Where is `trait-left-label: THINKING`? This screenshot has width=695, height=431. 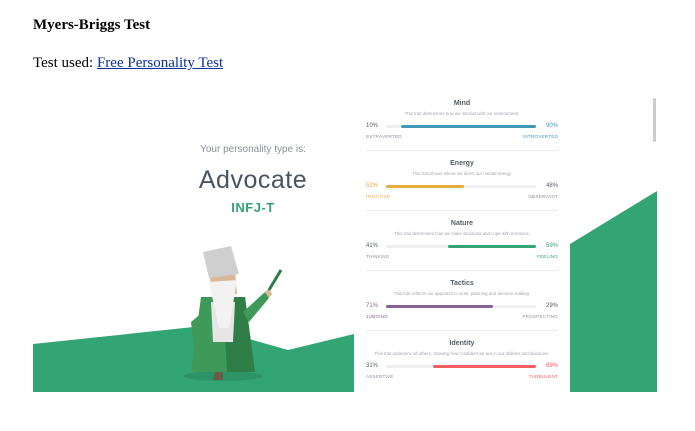 trait-left-label: THINKING is located at coordinates (378, 256).